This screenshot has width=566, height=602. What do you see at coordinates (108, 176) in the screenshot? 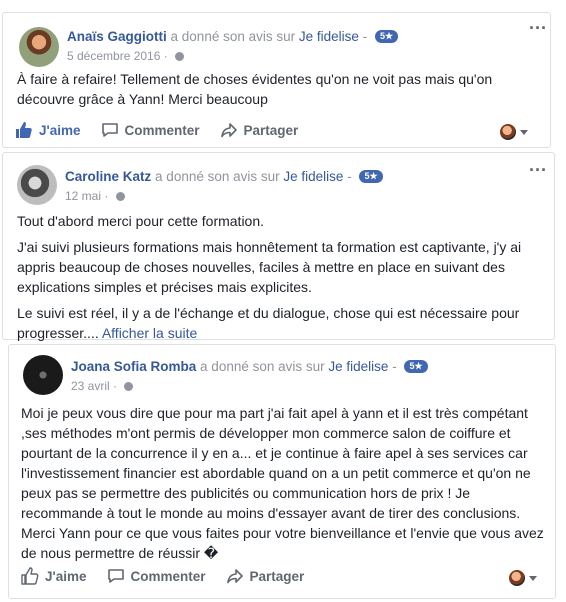
I see `author-name: Caroline Katz` at bounding box center [108, 176].